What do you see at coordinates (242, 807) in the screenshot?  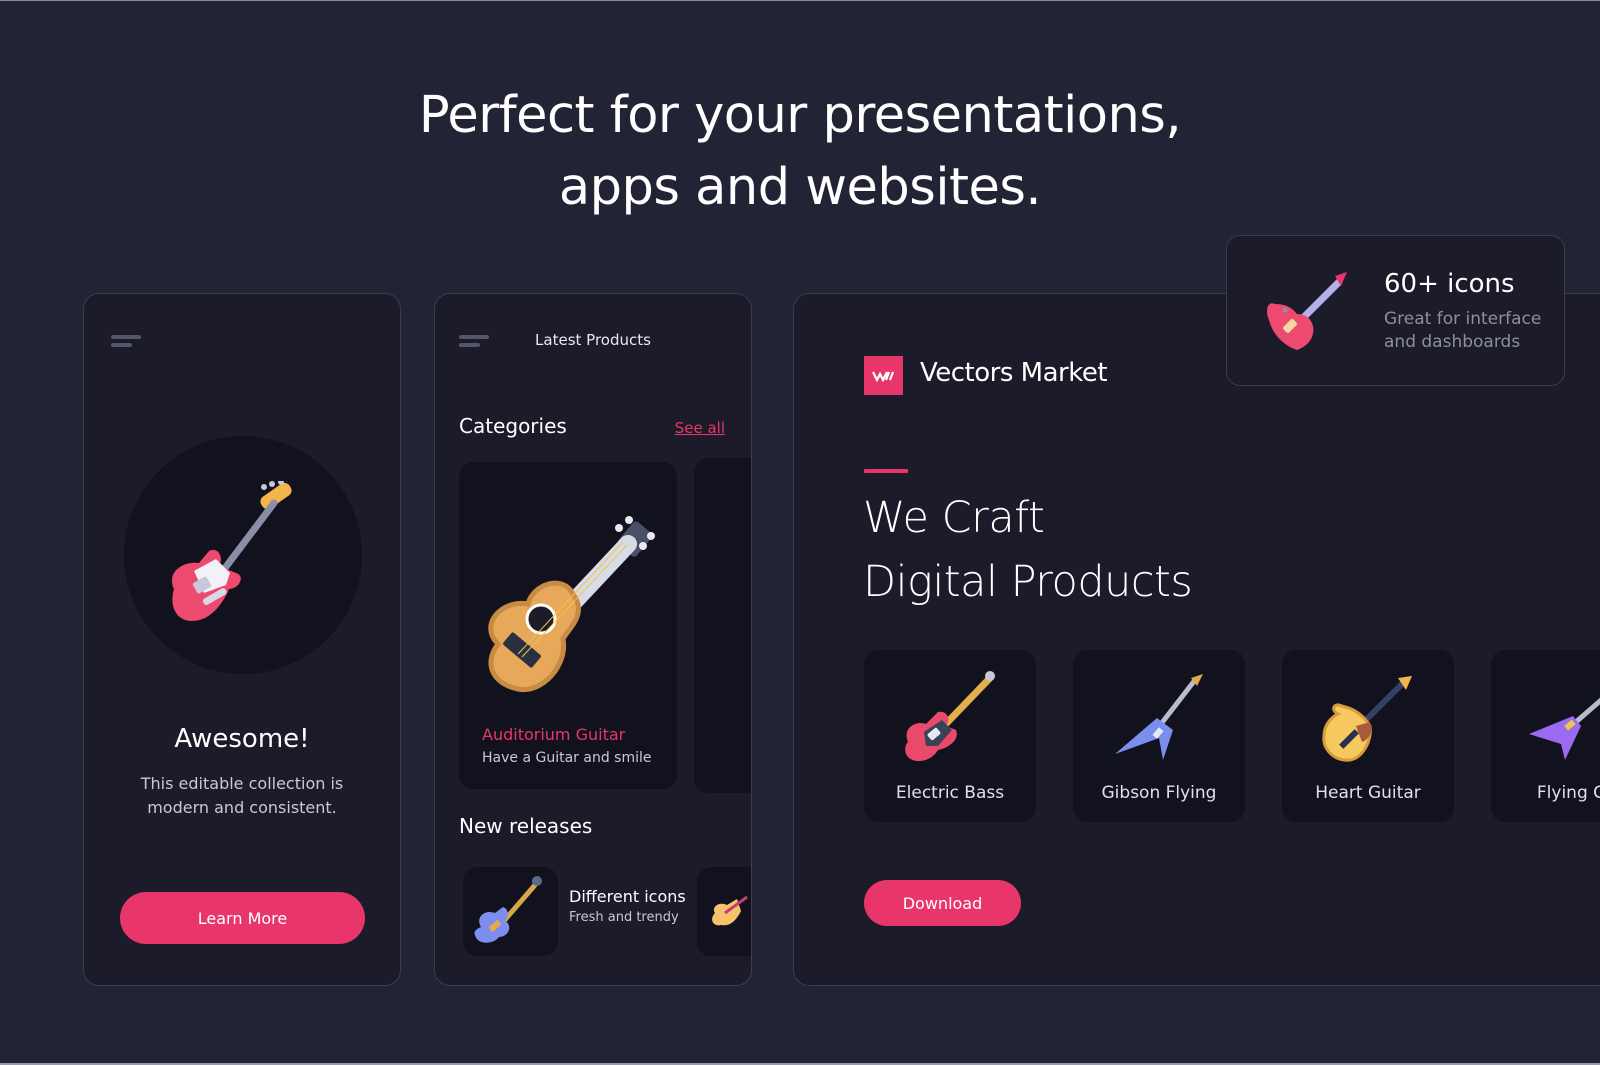 I see `description-line-2: modern and consistent.` at bounding box center [242, 807].